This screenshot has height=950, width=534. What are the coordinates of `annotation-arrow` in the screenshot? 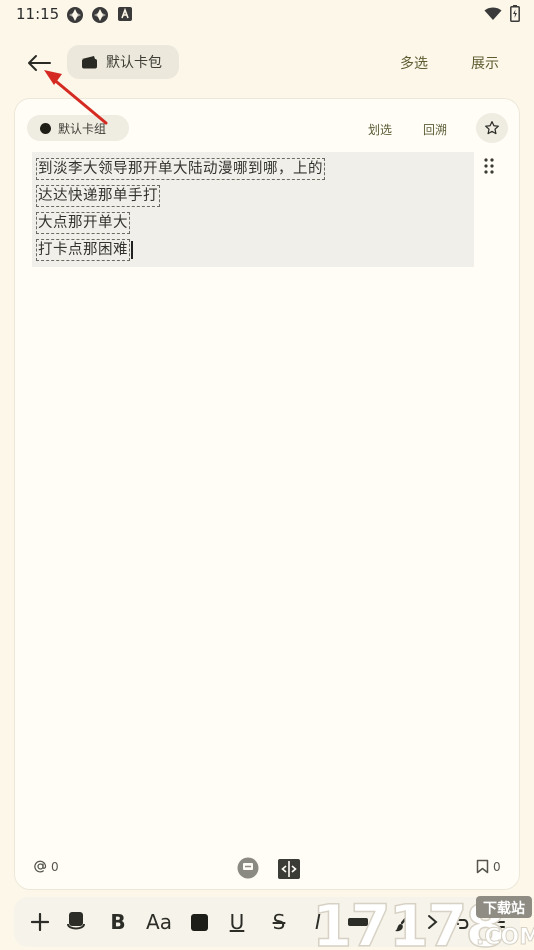 It's located at (76, 97).